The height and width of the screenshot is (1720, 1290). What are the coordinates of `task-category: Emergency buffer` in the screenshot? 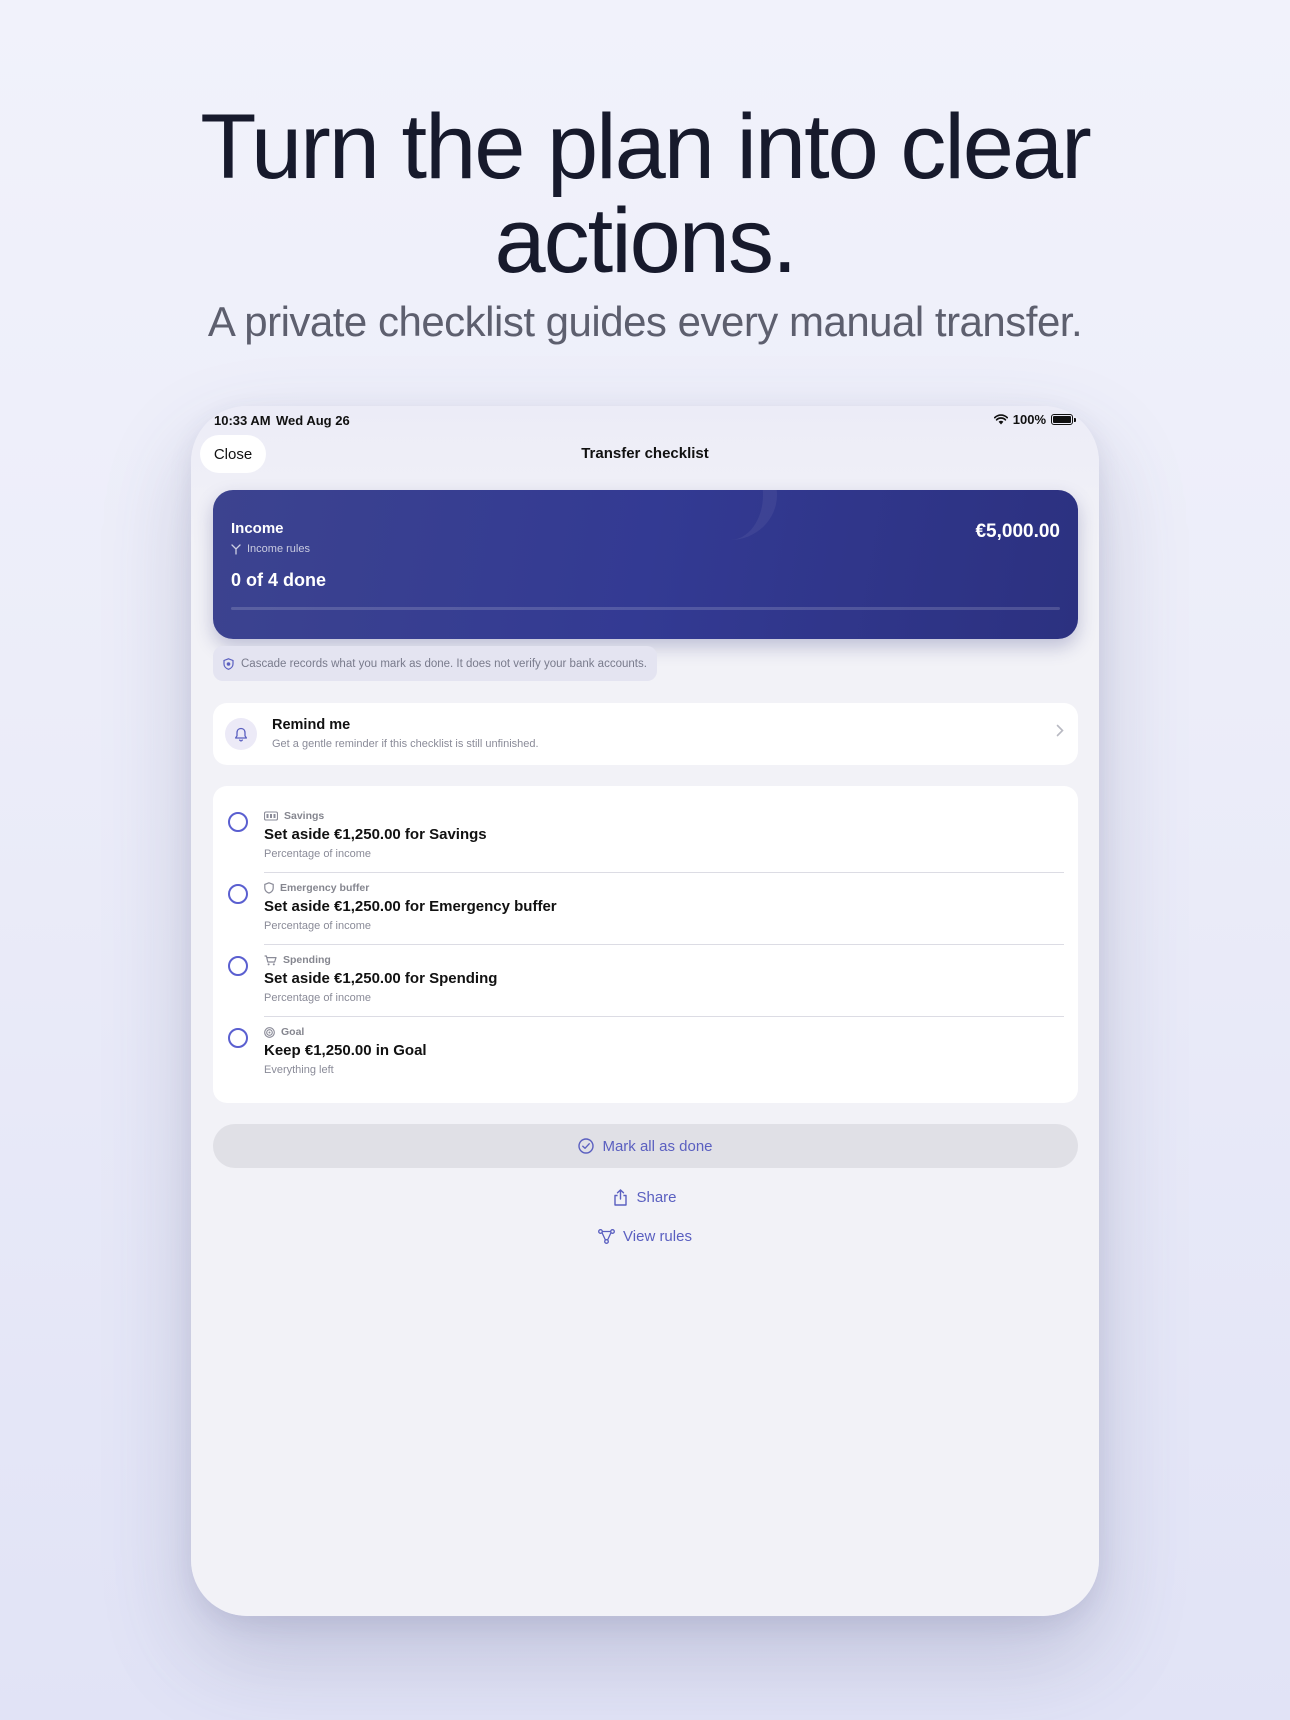 It's located at (316, 888).